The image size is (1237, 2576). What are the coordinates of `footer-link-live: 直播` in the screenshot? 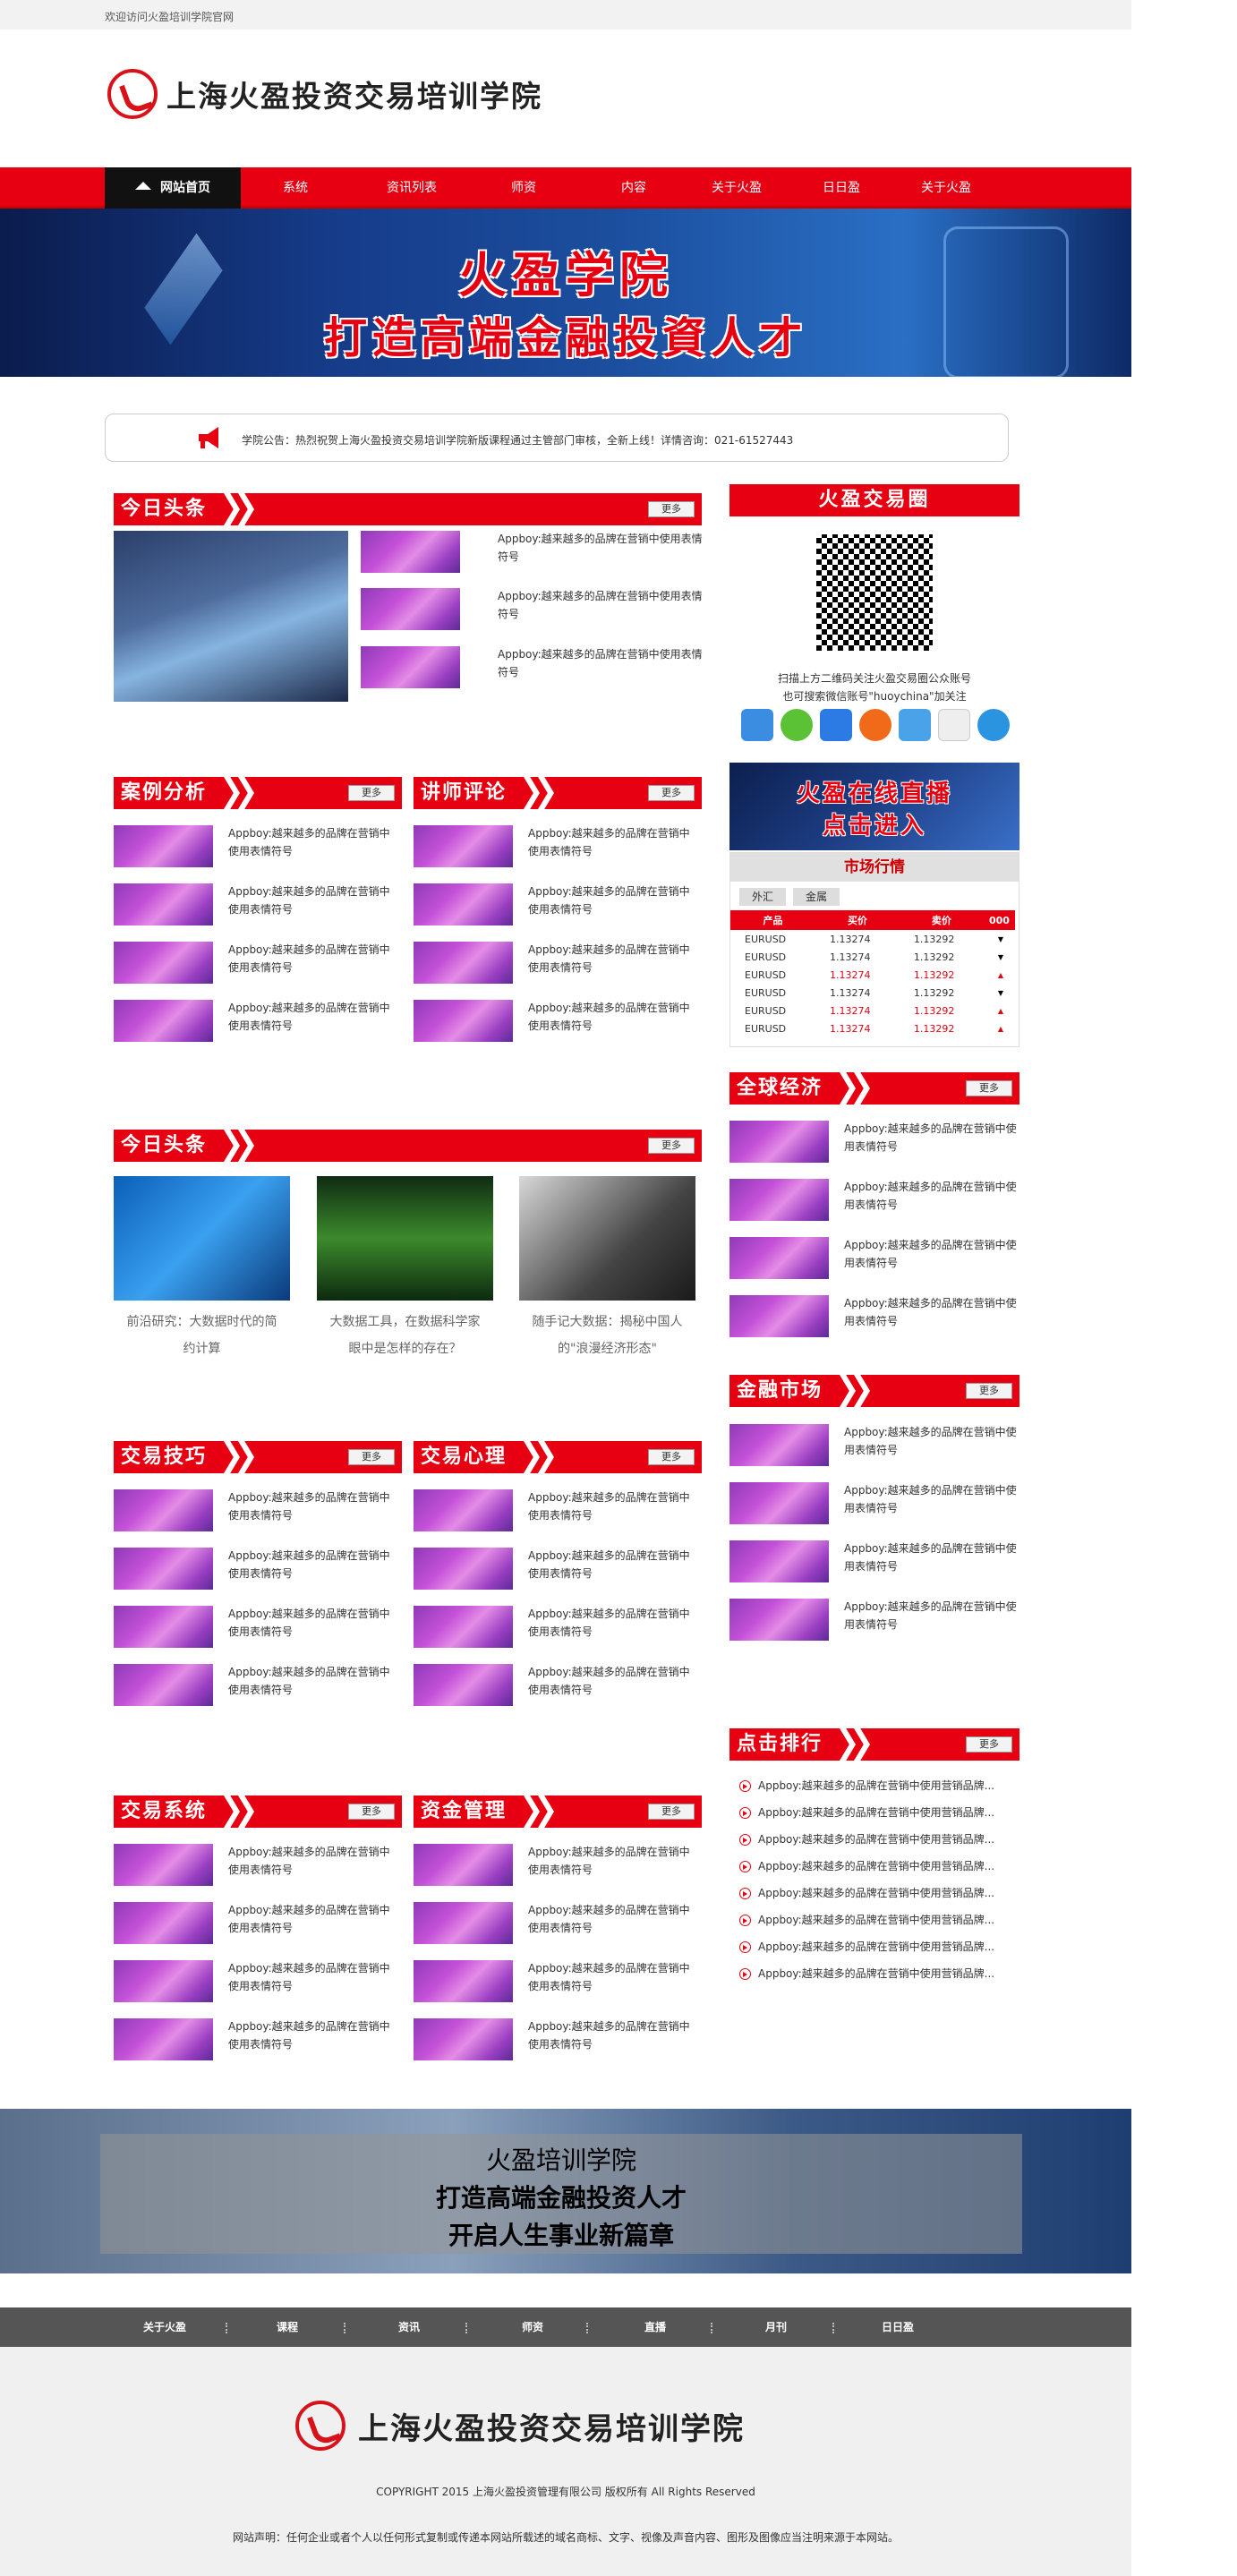 It's located at (655, 2327).